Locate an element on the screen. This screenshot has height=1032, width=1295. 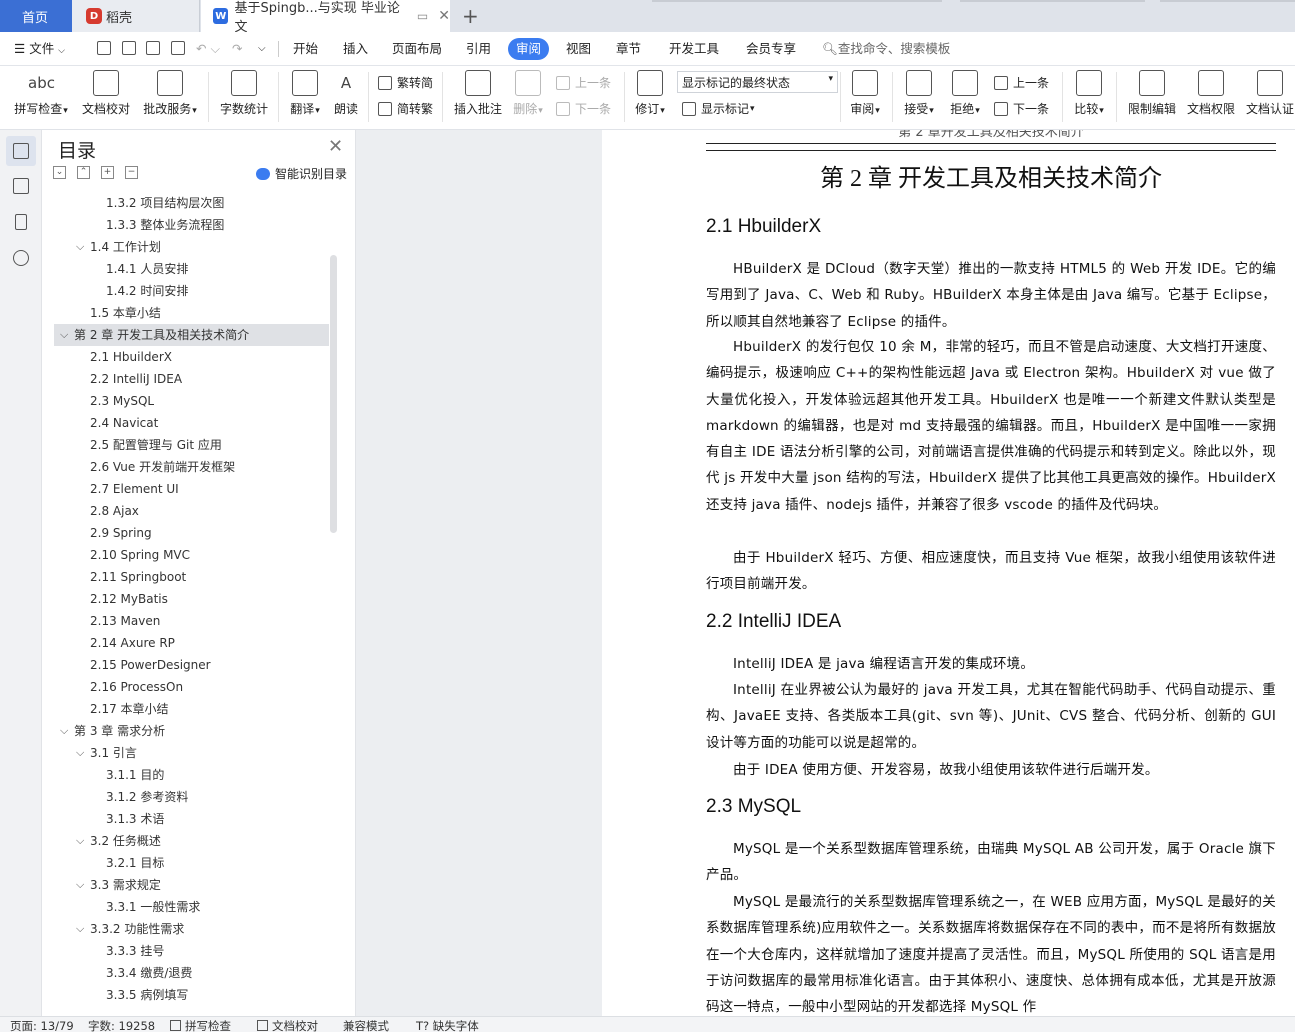
toc-item: 2.8 Ajax is located at coordinates (191, 511).